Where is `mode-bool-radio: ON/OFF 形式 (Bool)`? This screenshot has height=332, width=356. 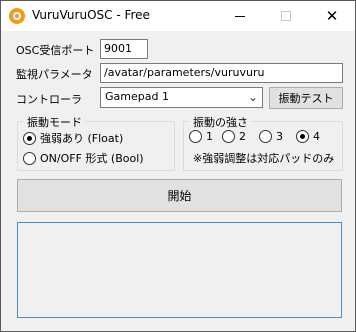
mode-bool-radio: ON/OFF 形式 (Bool) is located at coordinates (83, 158).